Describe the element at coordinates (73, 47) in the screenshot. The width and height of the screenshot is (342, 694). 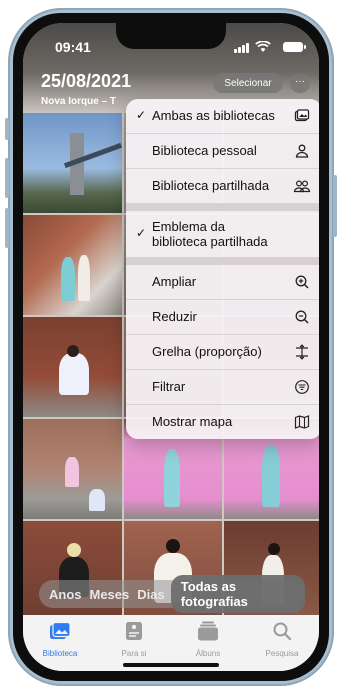
I see `status-time: 09:41` at that location.